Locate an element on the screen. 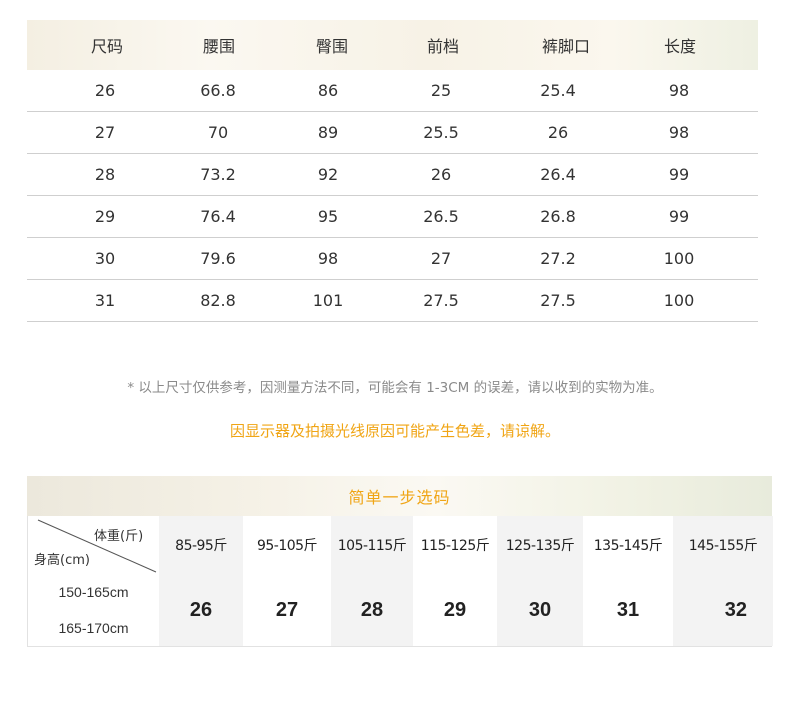 This screenshot has width=790, height=708. cell-leg-opening: 26 is located at coordinates (558, 132).